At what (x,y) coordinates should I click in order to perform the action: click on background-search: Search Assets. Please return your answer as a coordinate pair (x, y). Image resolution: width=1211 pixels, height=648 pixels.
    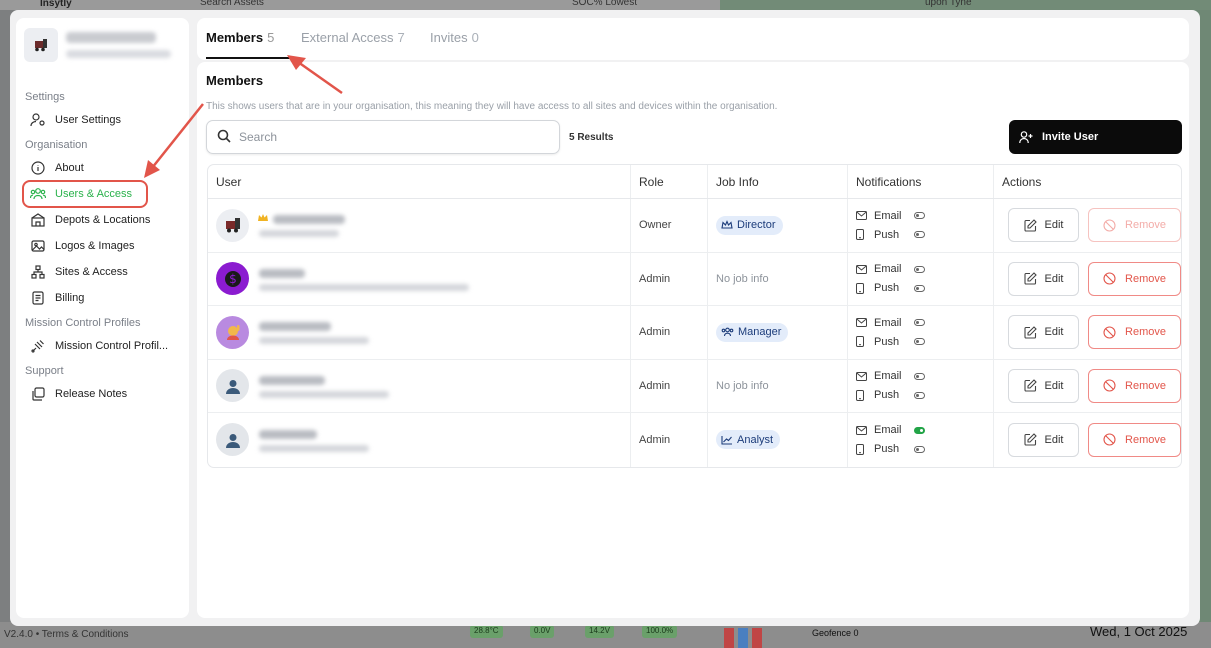
    Looking at the image, I should click on (232, 4).